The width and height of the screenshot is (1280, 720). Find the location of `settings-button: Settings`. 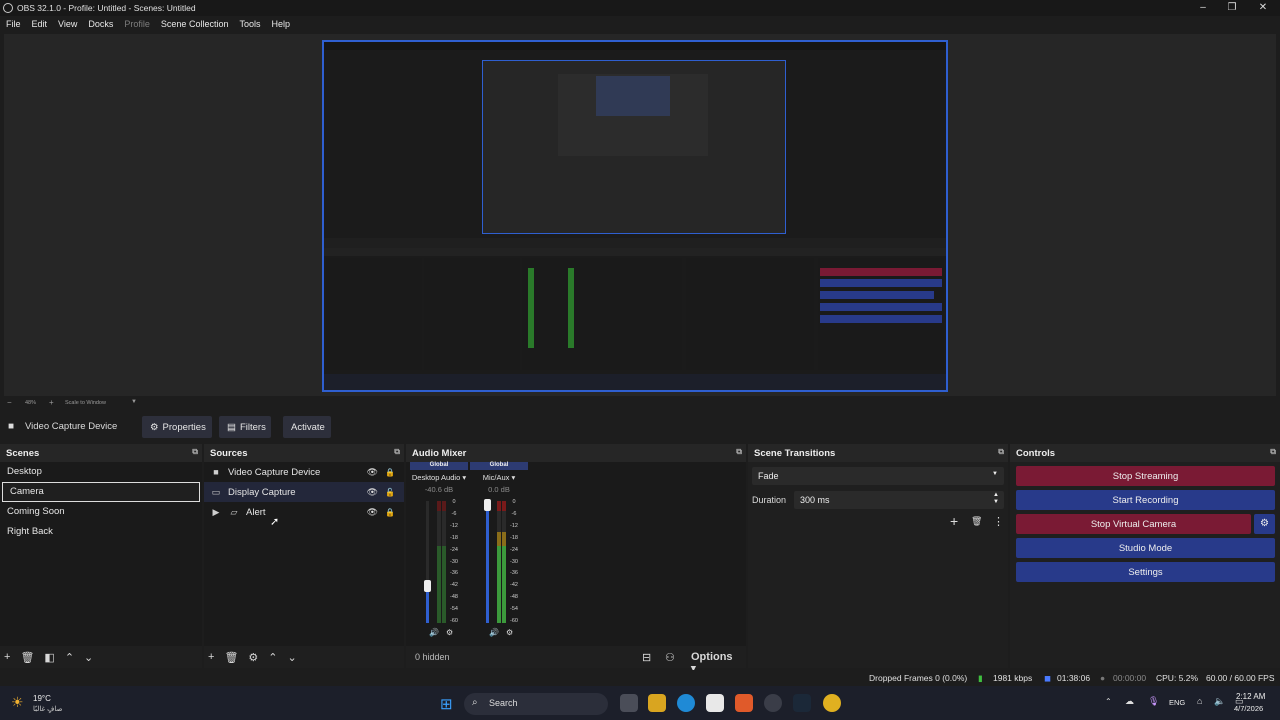

settings-button: Settings is located at coordinates (1145, 572).